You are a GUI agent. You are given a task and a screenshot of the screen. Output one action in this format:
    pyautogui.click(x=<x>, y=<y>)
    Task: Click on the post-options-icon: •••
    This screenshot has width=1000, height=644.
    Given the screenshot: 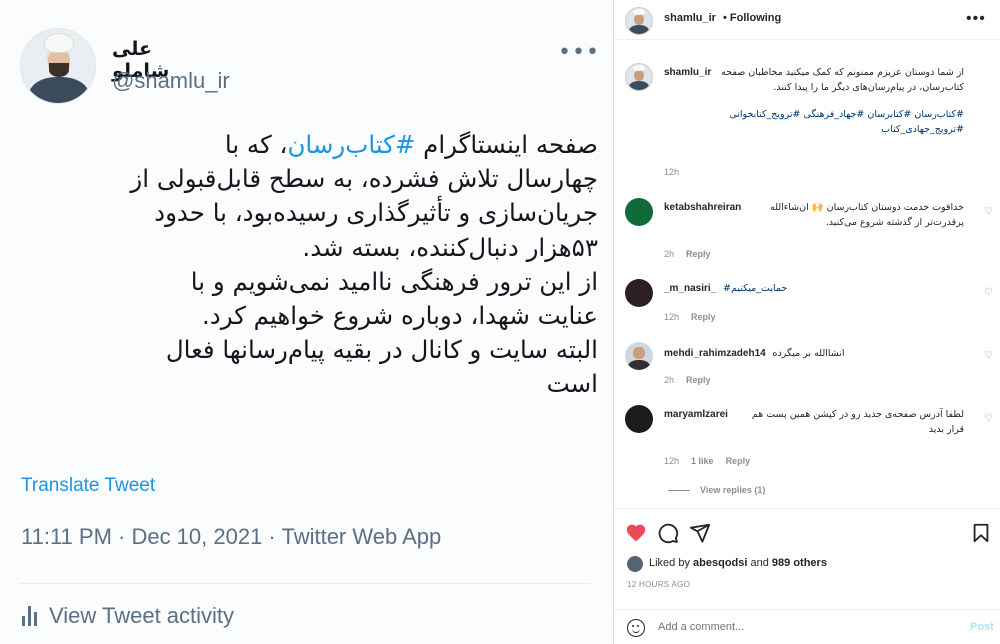 What is the action you would take?
    pyautogui.click(x=976, y=19)
    